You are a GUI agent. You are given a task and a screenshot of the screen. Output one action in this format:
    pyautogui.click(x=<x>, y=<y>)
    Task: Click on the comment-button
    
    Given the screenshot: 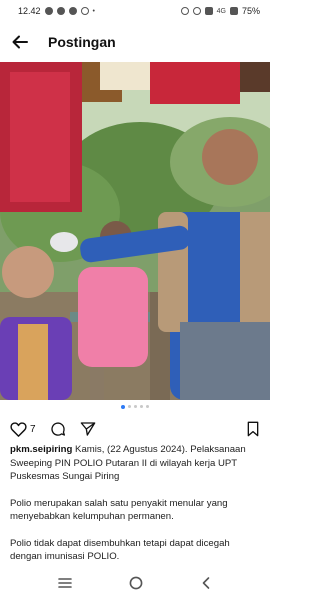 What is the action you would take?
    pyautogui.click(x=58, y=429)
    